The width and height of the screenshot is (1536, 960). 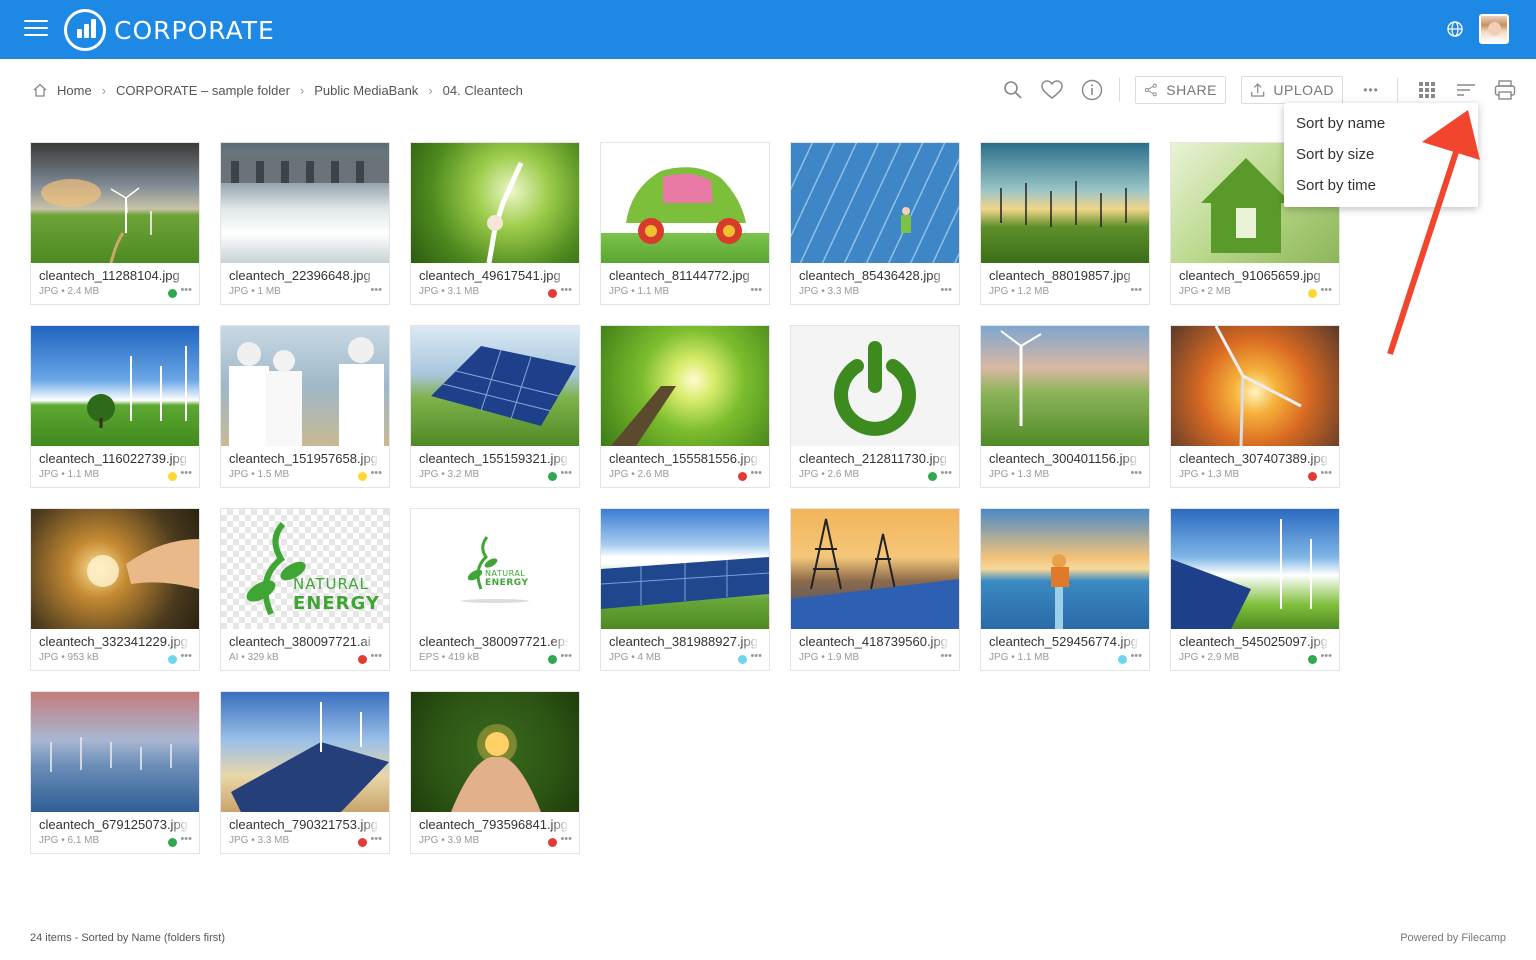 I want to click on file-name: cleantech_81144772.jpg, so click(x=684, y=275).